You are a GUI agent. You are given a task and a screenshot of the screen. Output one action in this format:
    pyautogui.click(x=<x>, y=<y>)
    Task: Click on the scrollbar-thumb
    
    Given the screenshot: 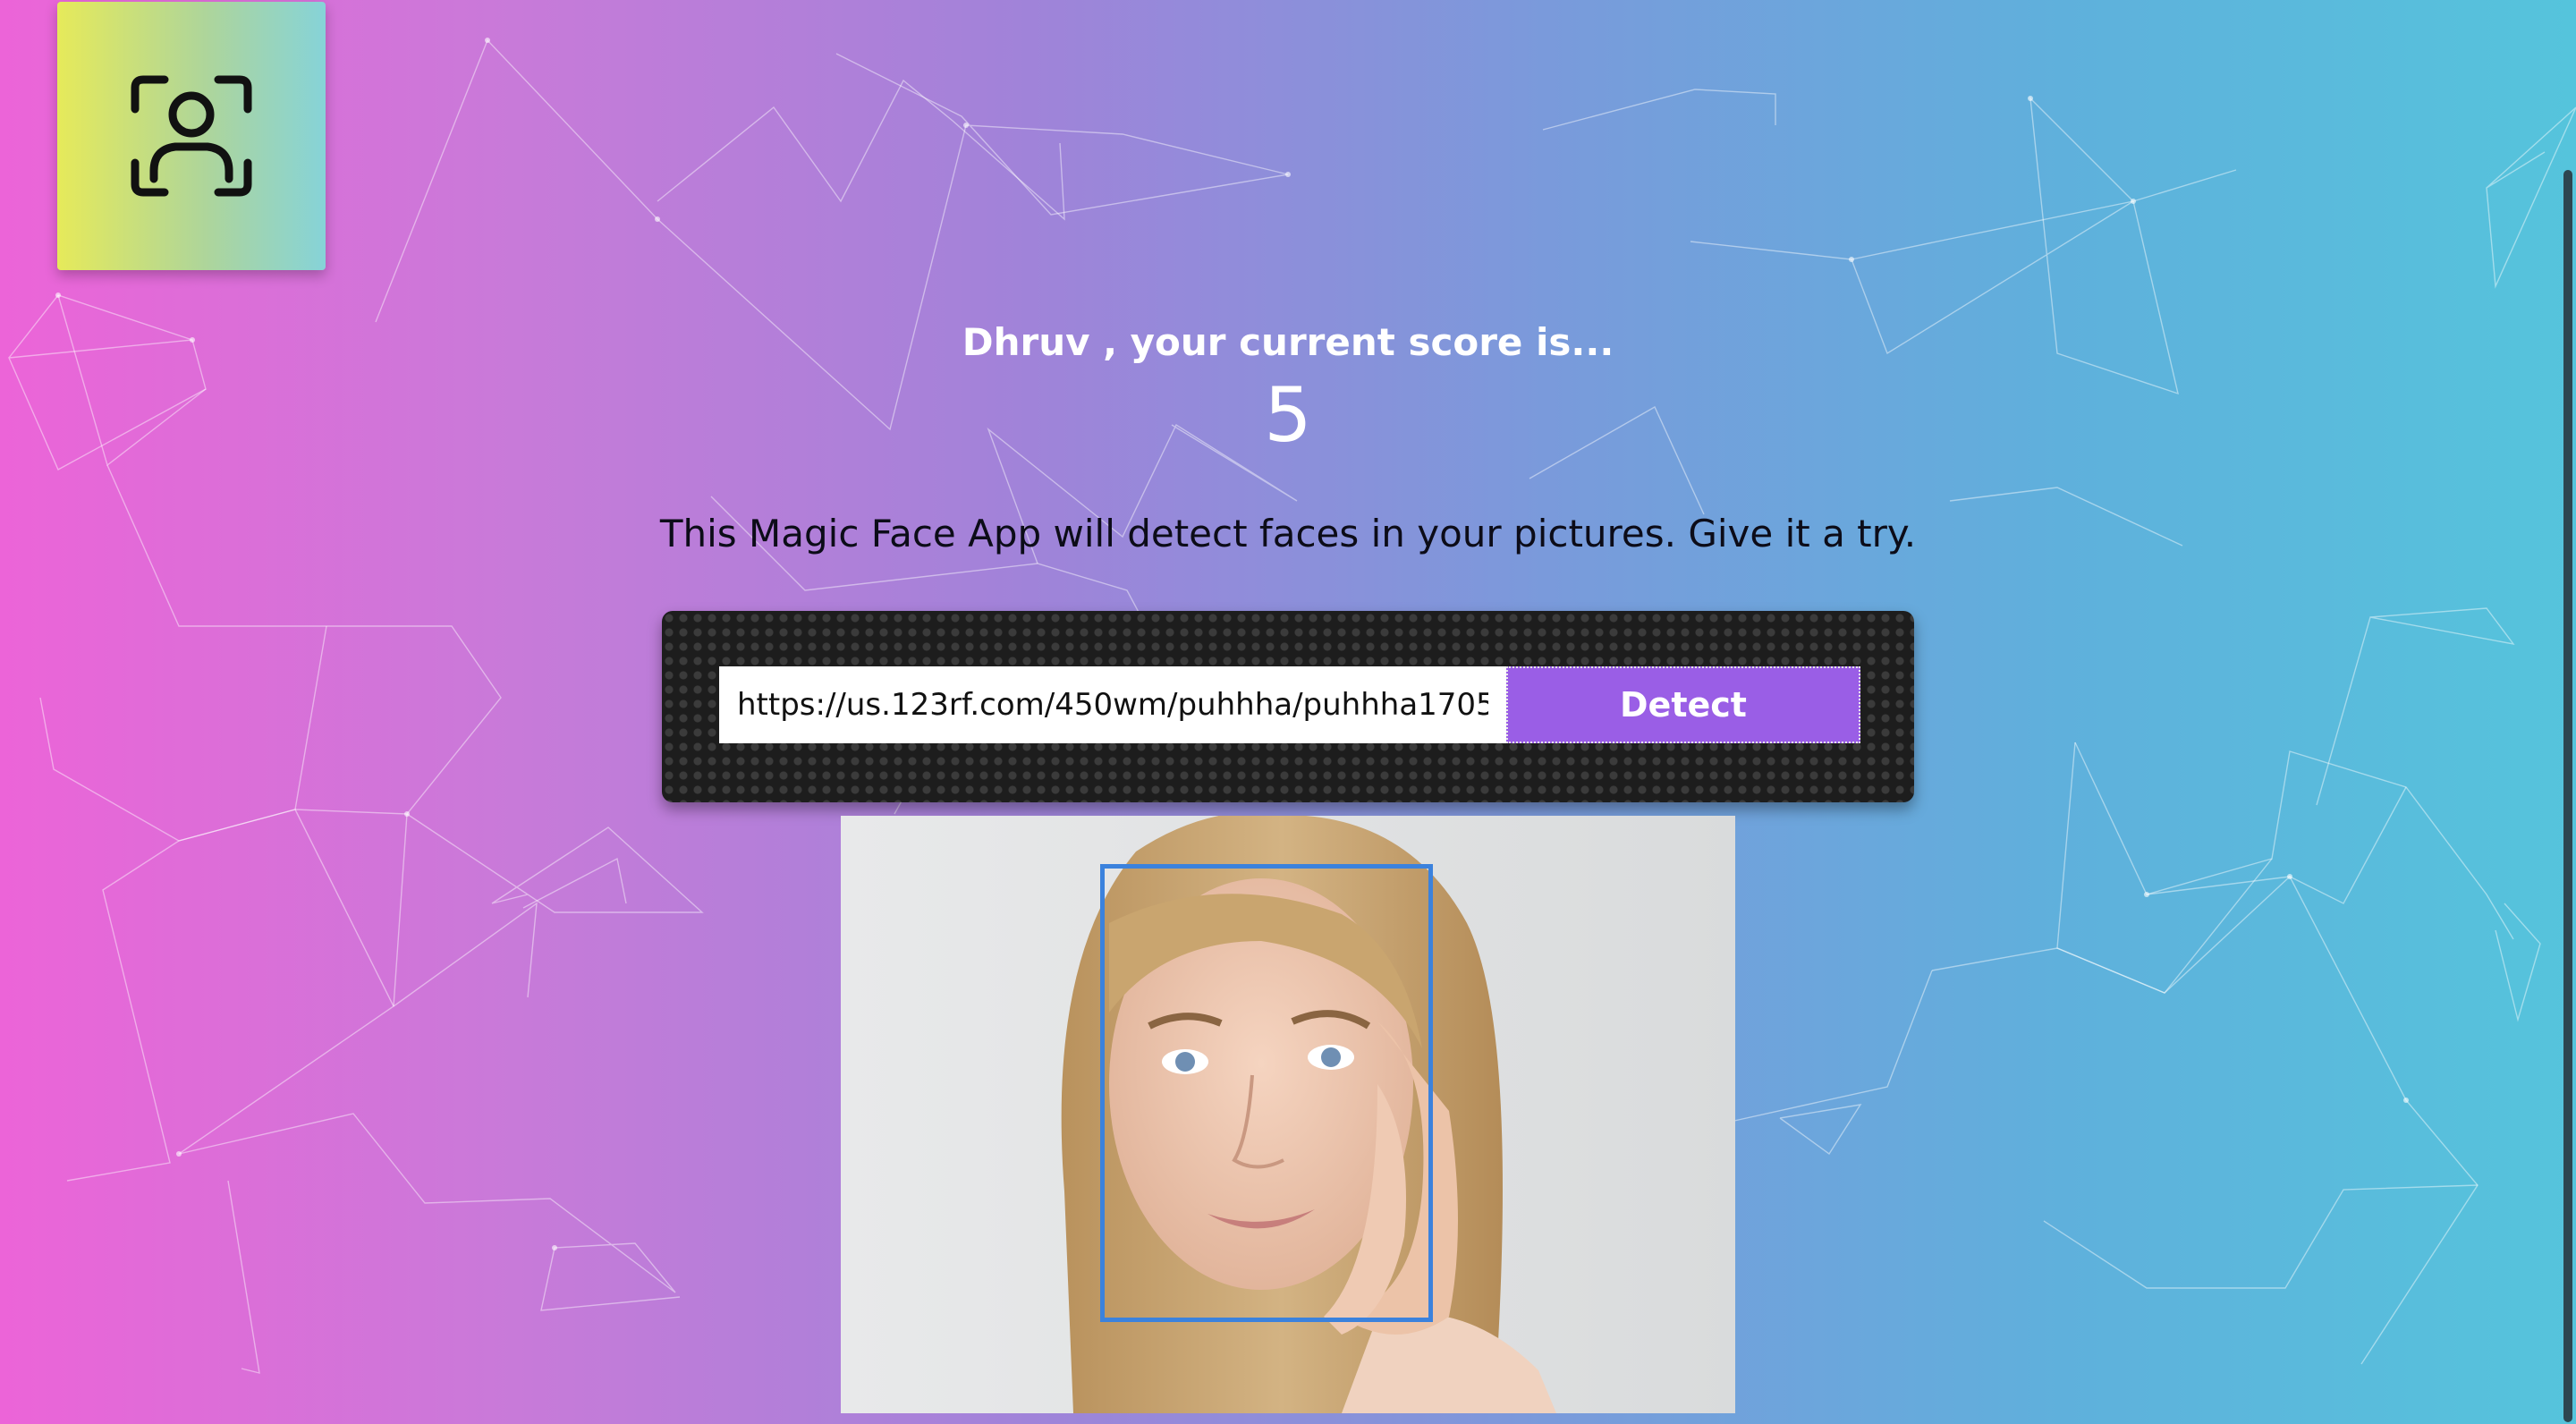 What is the action you would take?
    pyautogui.click(x=2567, y=796)
    